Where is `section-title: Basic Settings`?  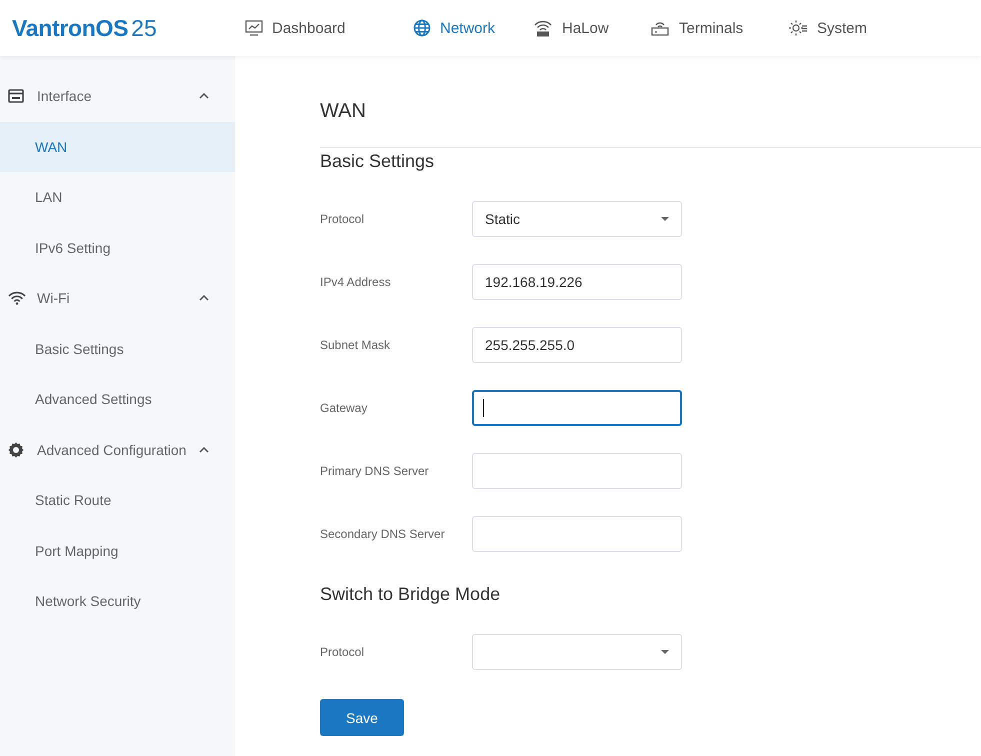
section-title: Basic Settings is located at coordinates (378, 161).